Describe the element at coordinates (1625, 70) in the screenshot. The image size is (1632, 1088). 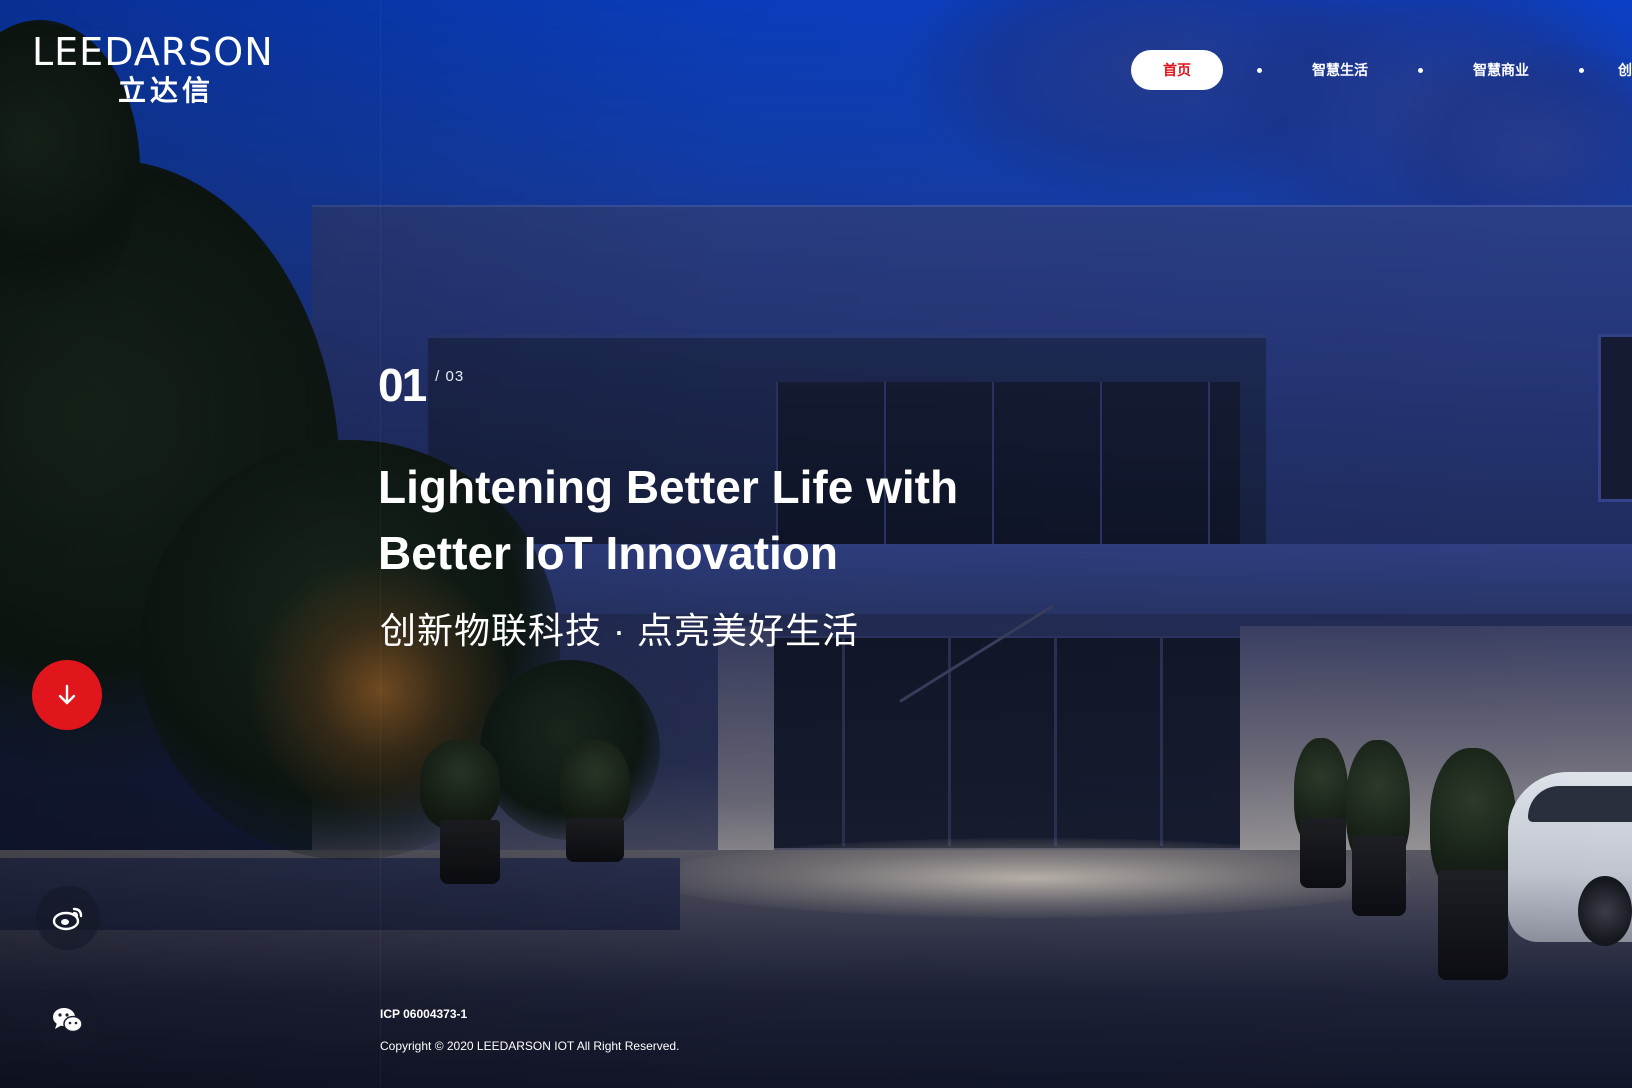
I see `nav-item-truncated: 创` at that location.